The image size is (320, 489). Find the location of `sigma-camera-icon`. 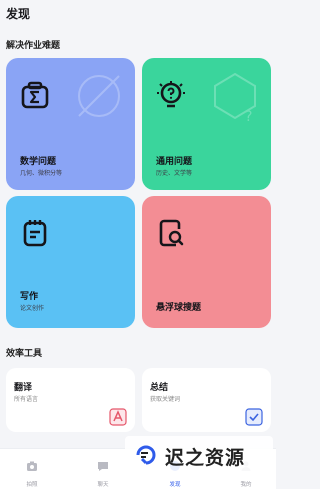

sigma-camera-icon is located at coordinates (35, 95).